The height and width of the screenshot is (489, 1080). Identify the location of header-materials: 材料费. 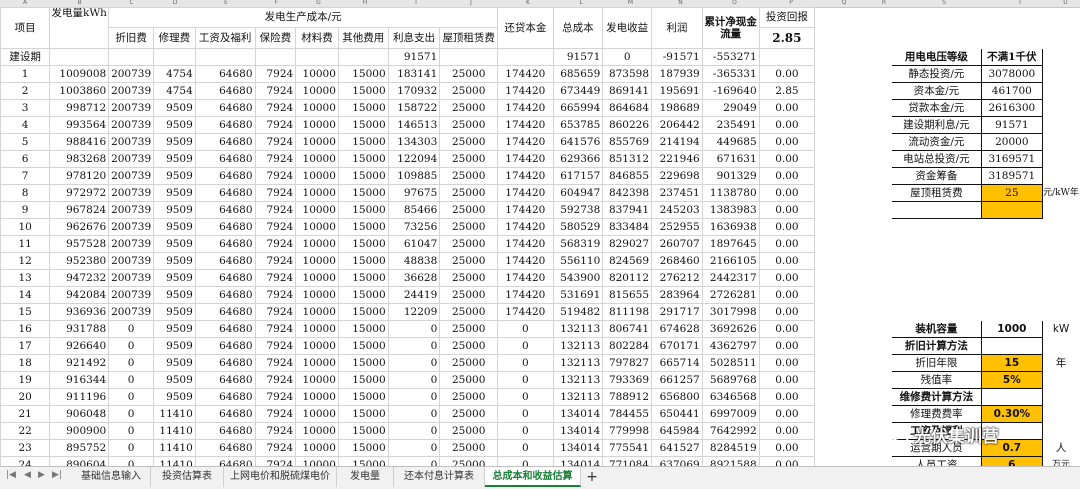
(317, 38).